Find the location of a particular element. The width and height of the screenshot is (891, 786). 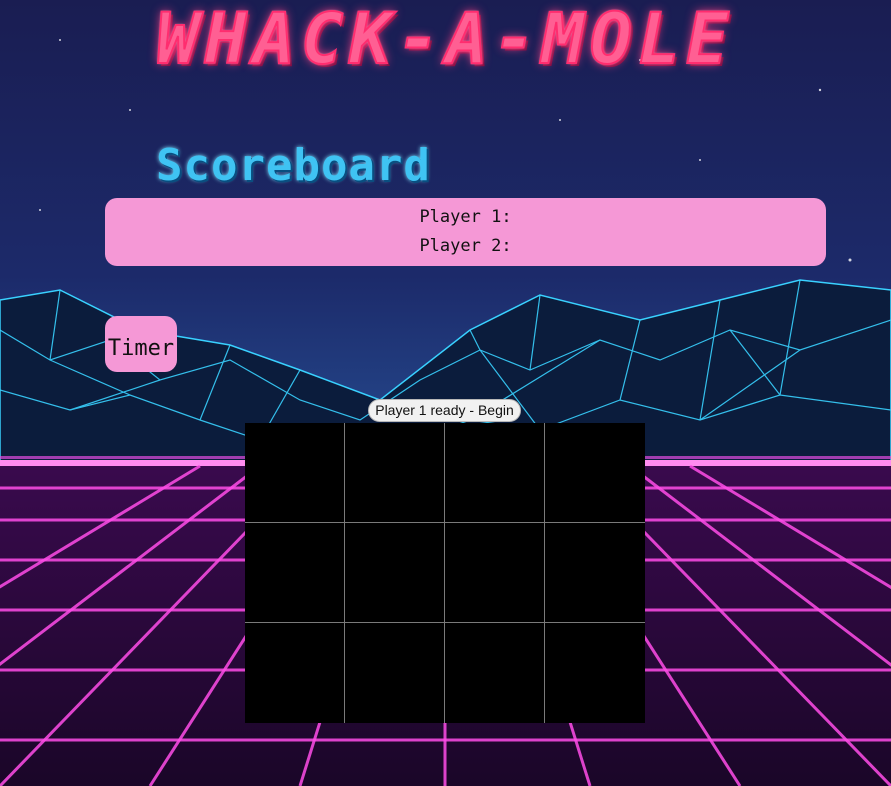

player1-score: Player 1: is located at coordinates (465, 217).